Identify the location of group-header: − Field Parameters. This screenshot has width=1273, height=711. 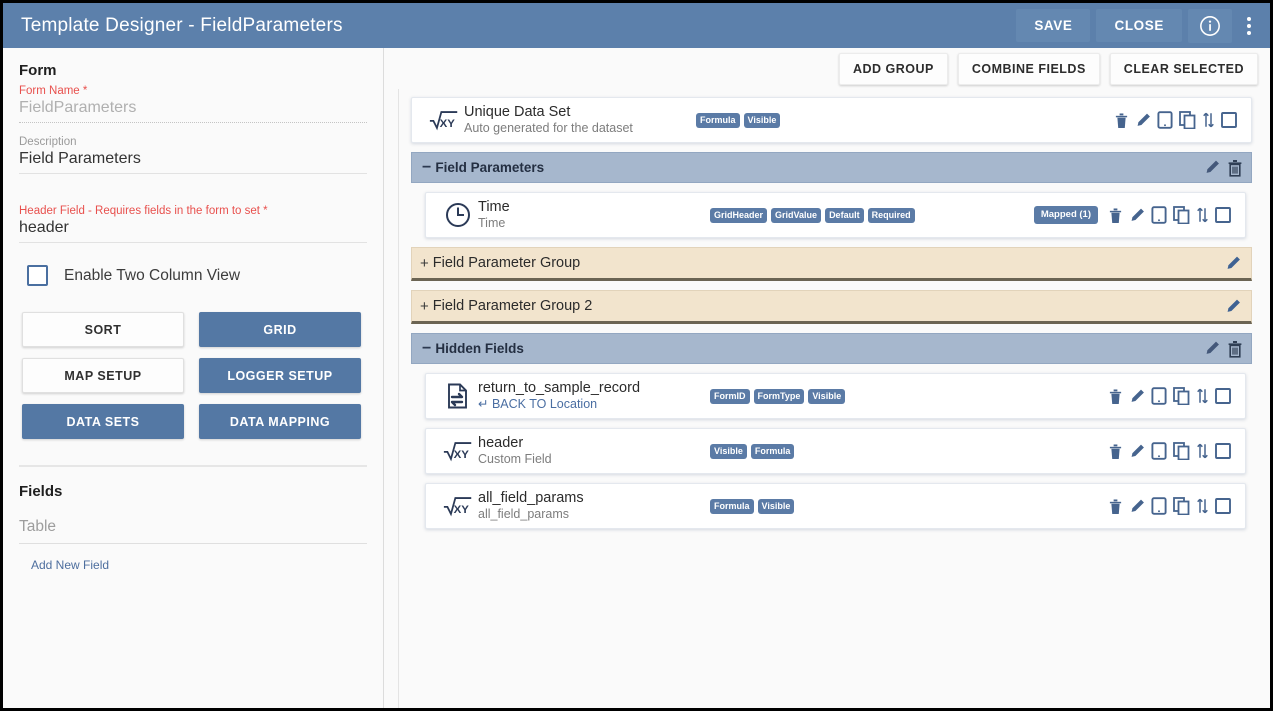
(831, 167).